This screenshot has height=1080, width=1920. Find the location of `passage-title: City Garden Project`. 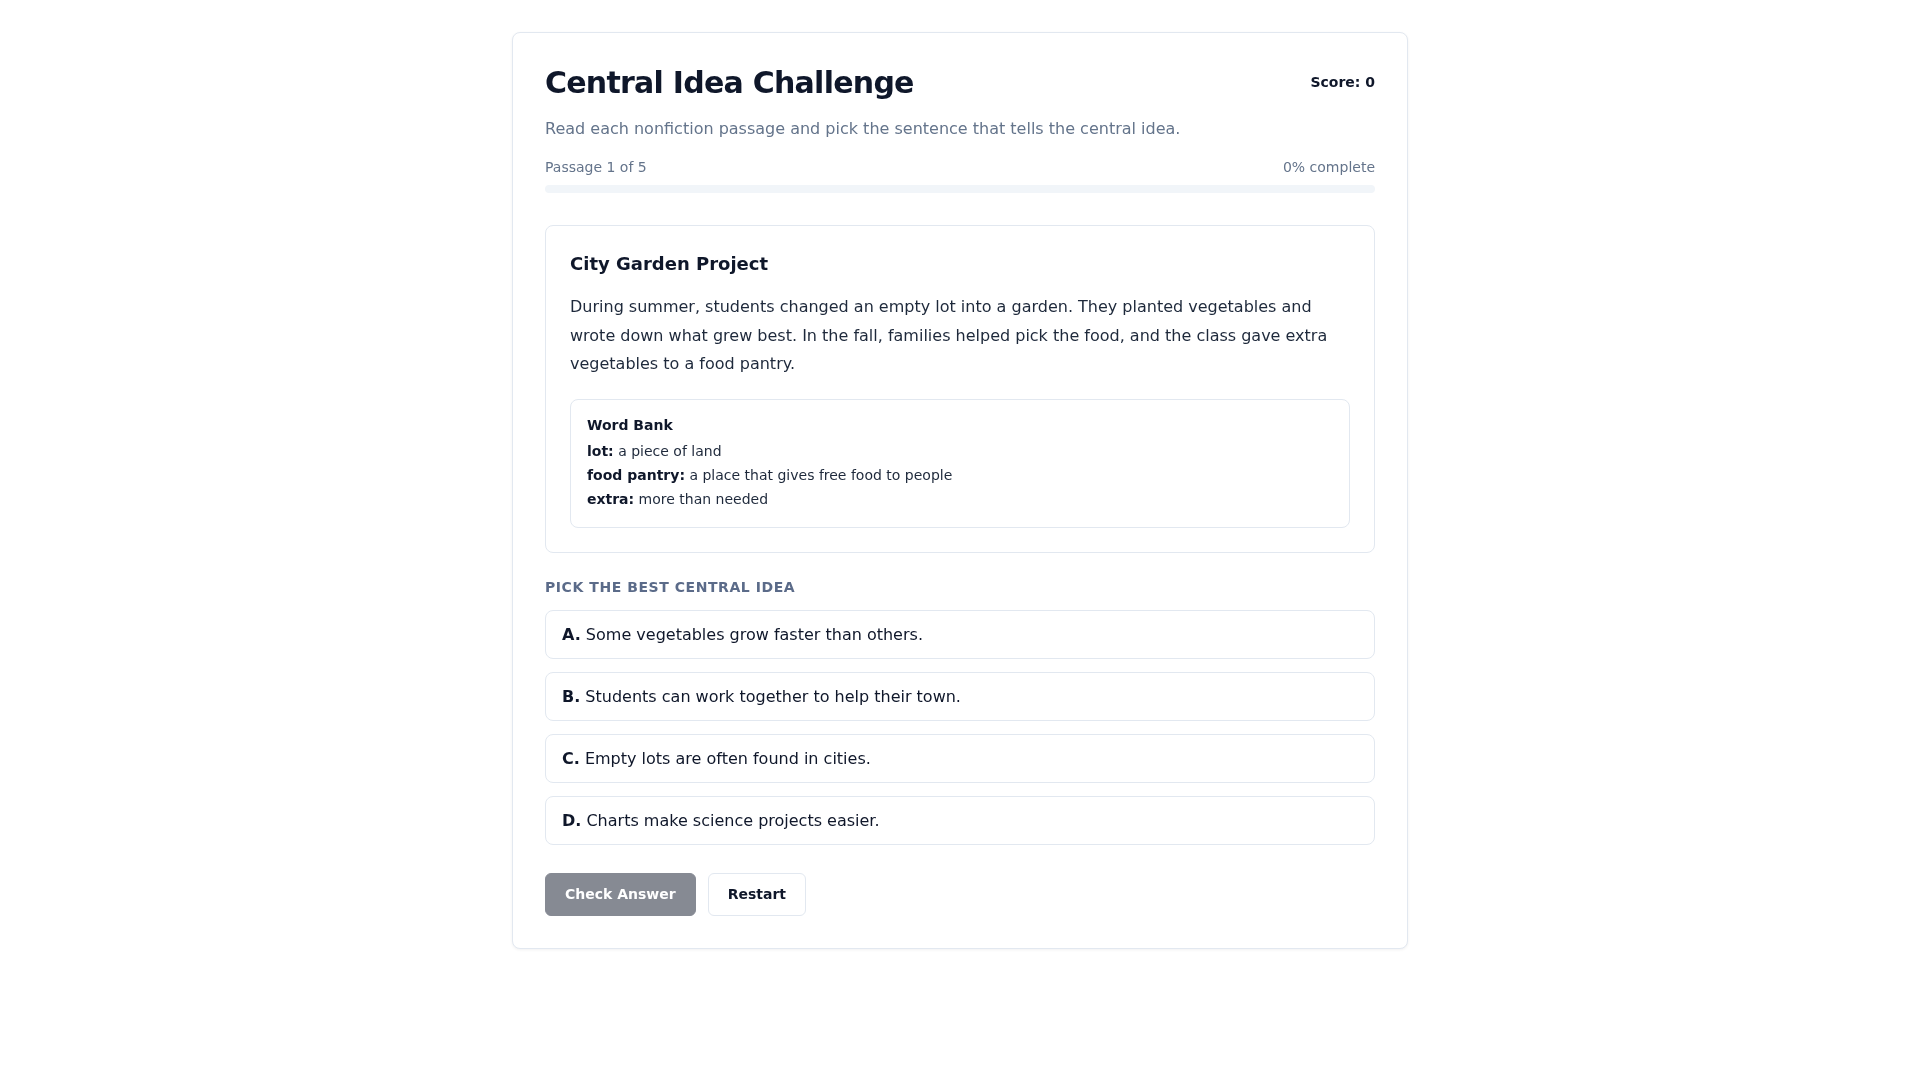

passage-title: City Garden Project is located at coordinates (670, 264).